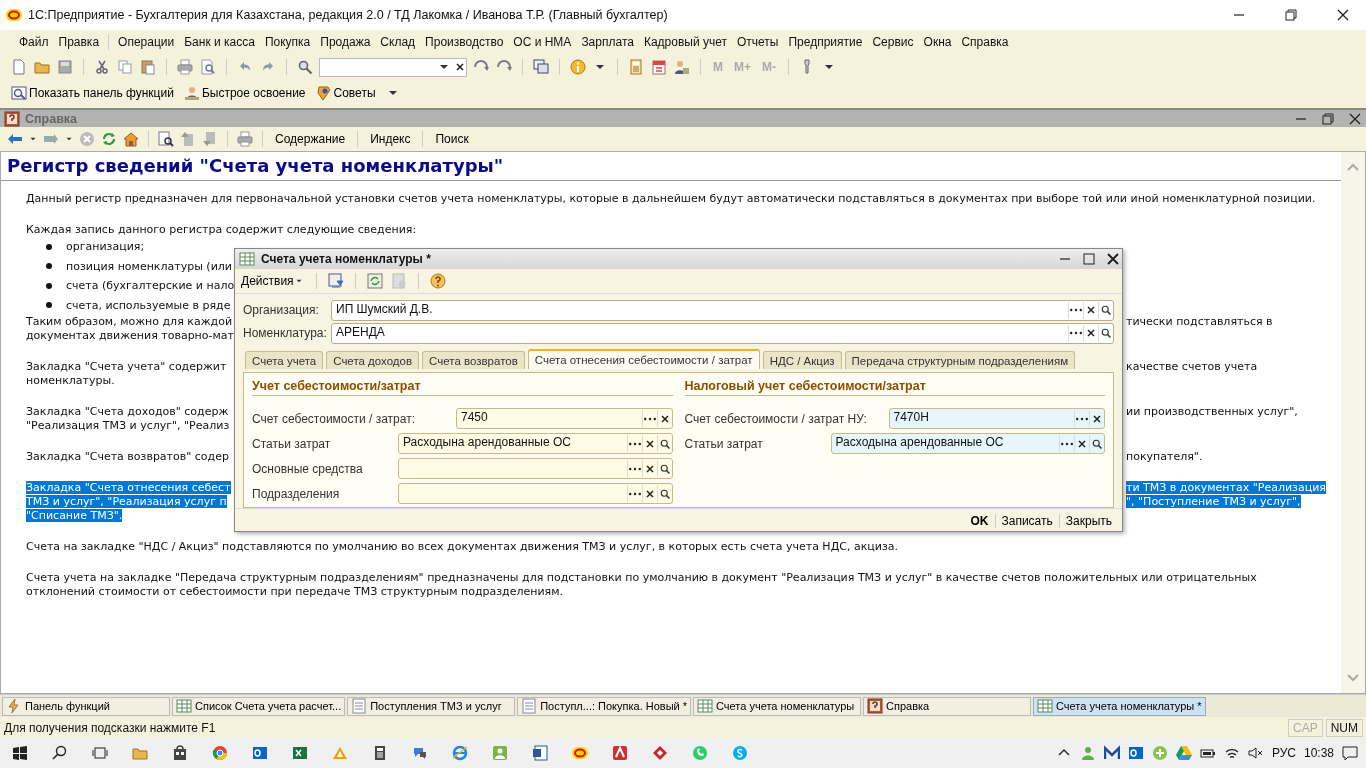 This screenshot has width=1366, height=768. I want to click on toolbar-link: Содержание, so click(310, 139).